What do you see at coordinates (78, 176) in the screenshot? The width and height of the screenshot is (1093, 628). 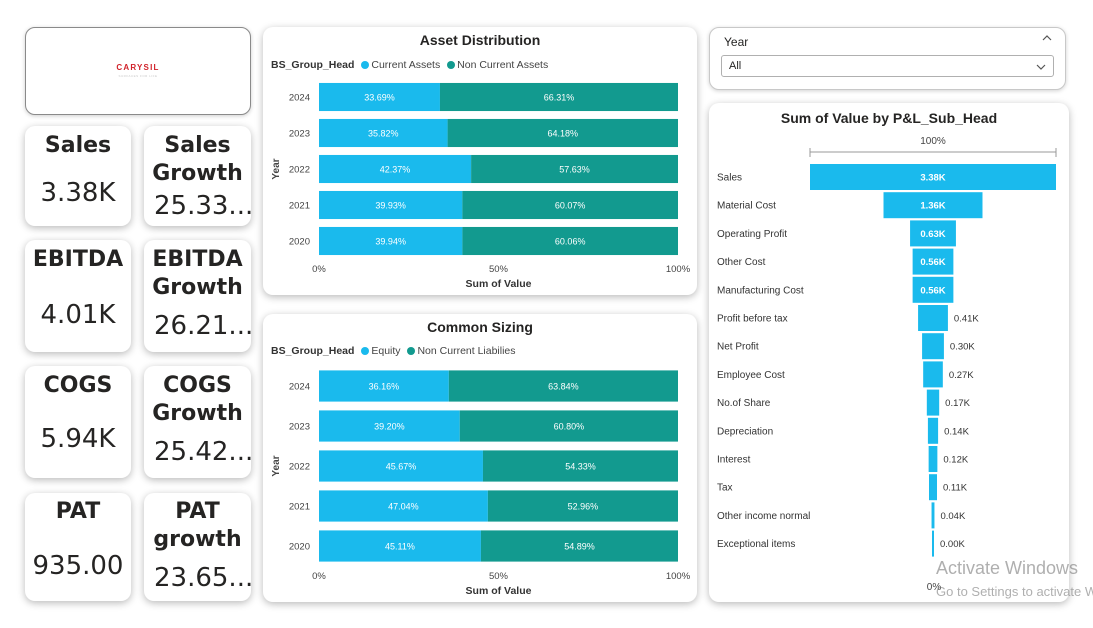 I see `kpi-card-sales: Sales 3.38K` at bounding box center [78, 176].